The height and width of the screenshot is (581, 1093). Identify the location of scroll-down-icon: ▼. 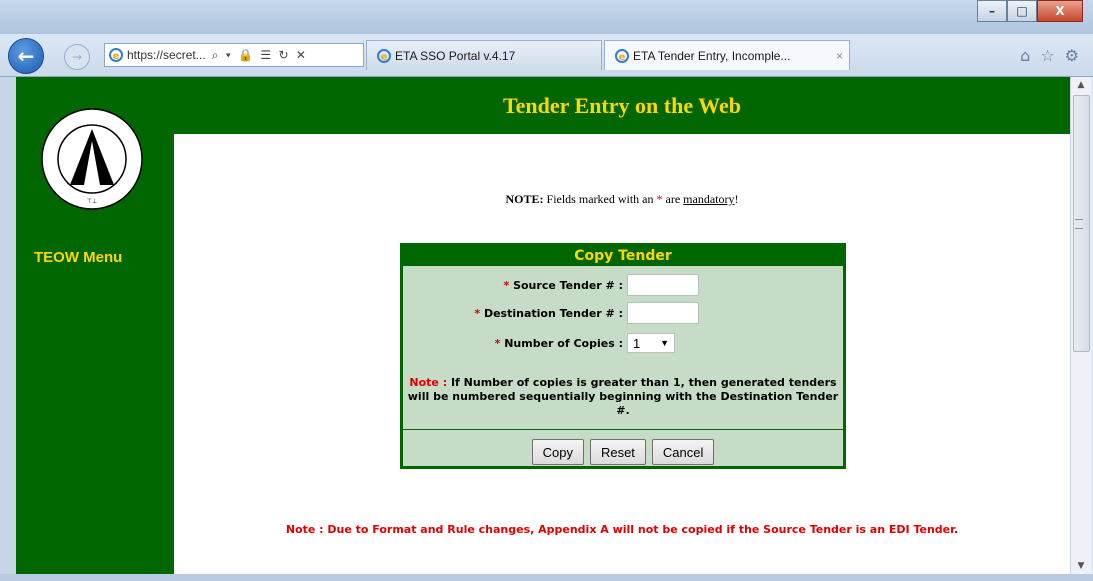
(1081, 566).